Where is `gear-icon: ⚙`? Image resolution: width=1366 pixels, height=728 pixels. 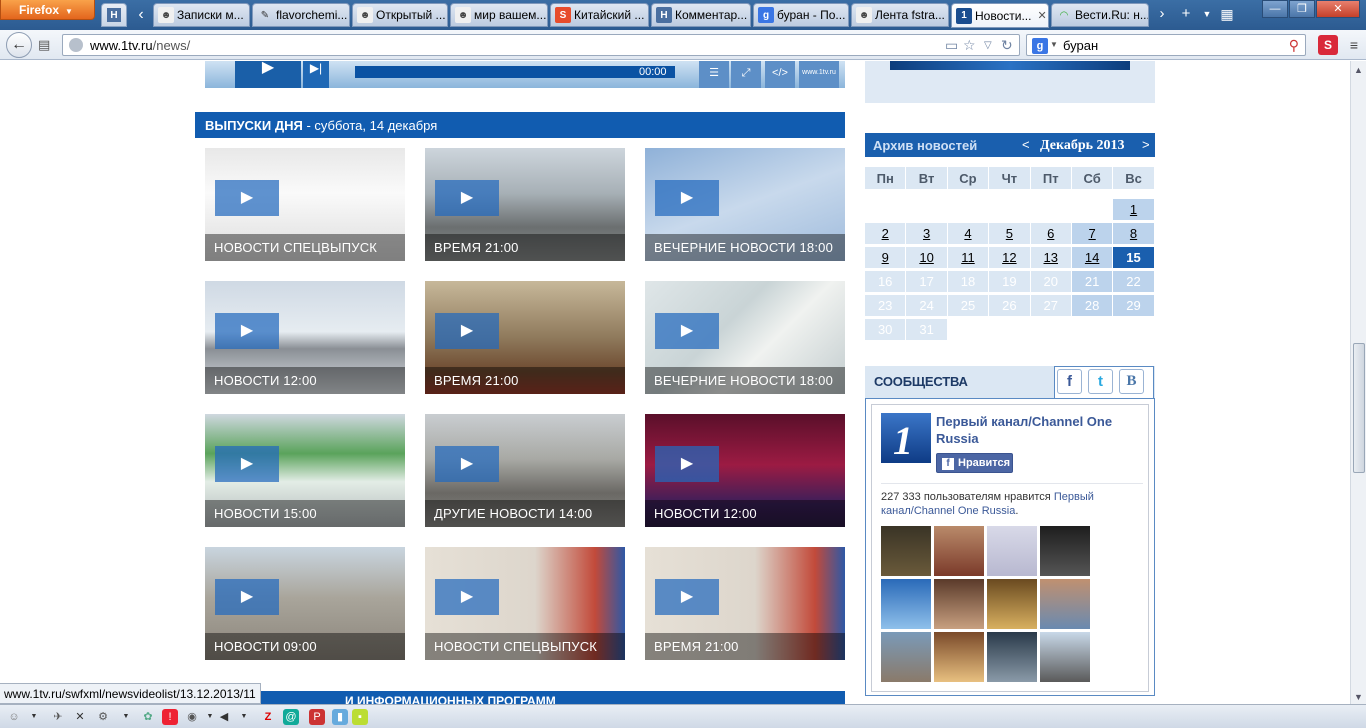 gear-icon: ⚙ is located at coordinates (103, 717).